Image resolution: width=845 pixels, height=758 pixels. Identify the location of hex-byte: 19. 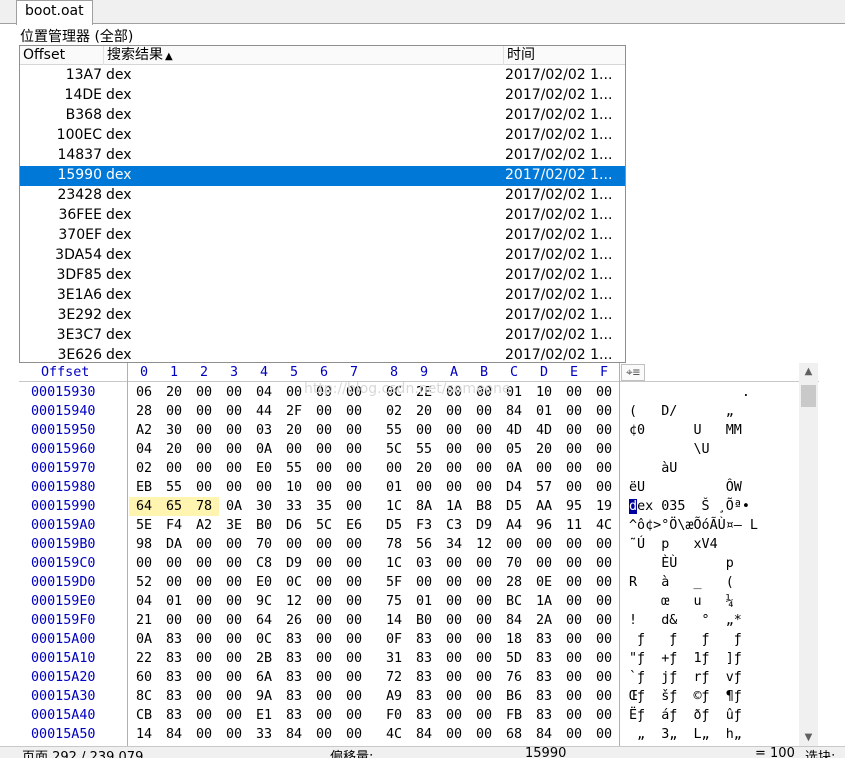
(604, 506).